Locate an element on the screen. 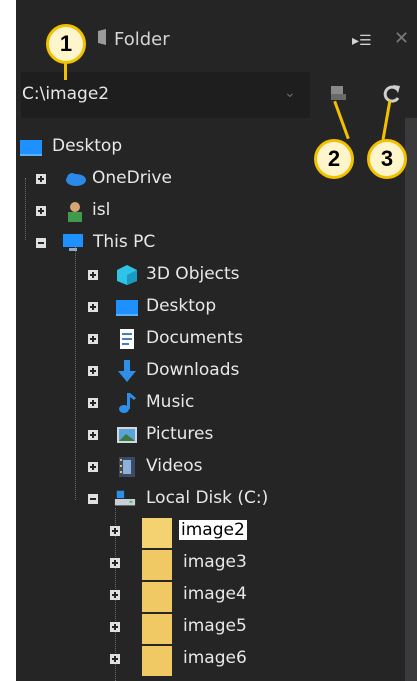 This screenshot has height=681, width=417. tree-item-label: image4 is located at coordinates (215, 594).